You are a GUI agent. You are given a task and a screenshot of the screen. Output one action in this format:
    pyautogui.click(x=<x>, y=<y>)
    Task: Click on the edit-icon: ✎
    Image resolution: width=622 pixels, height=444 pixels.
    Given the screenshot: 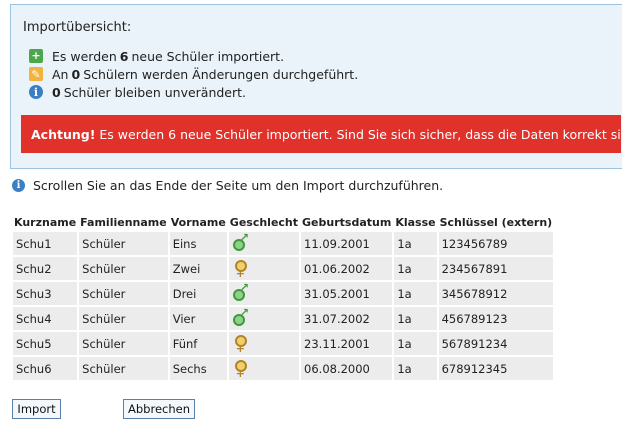 What is the action you would take?
    pyautogui.click(x=36, y=74)
    